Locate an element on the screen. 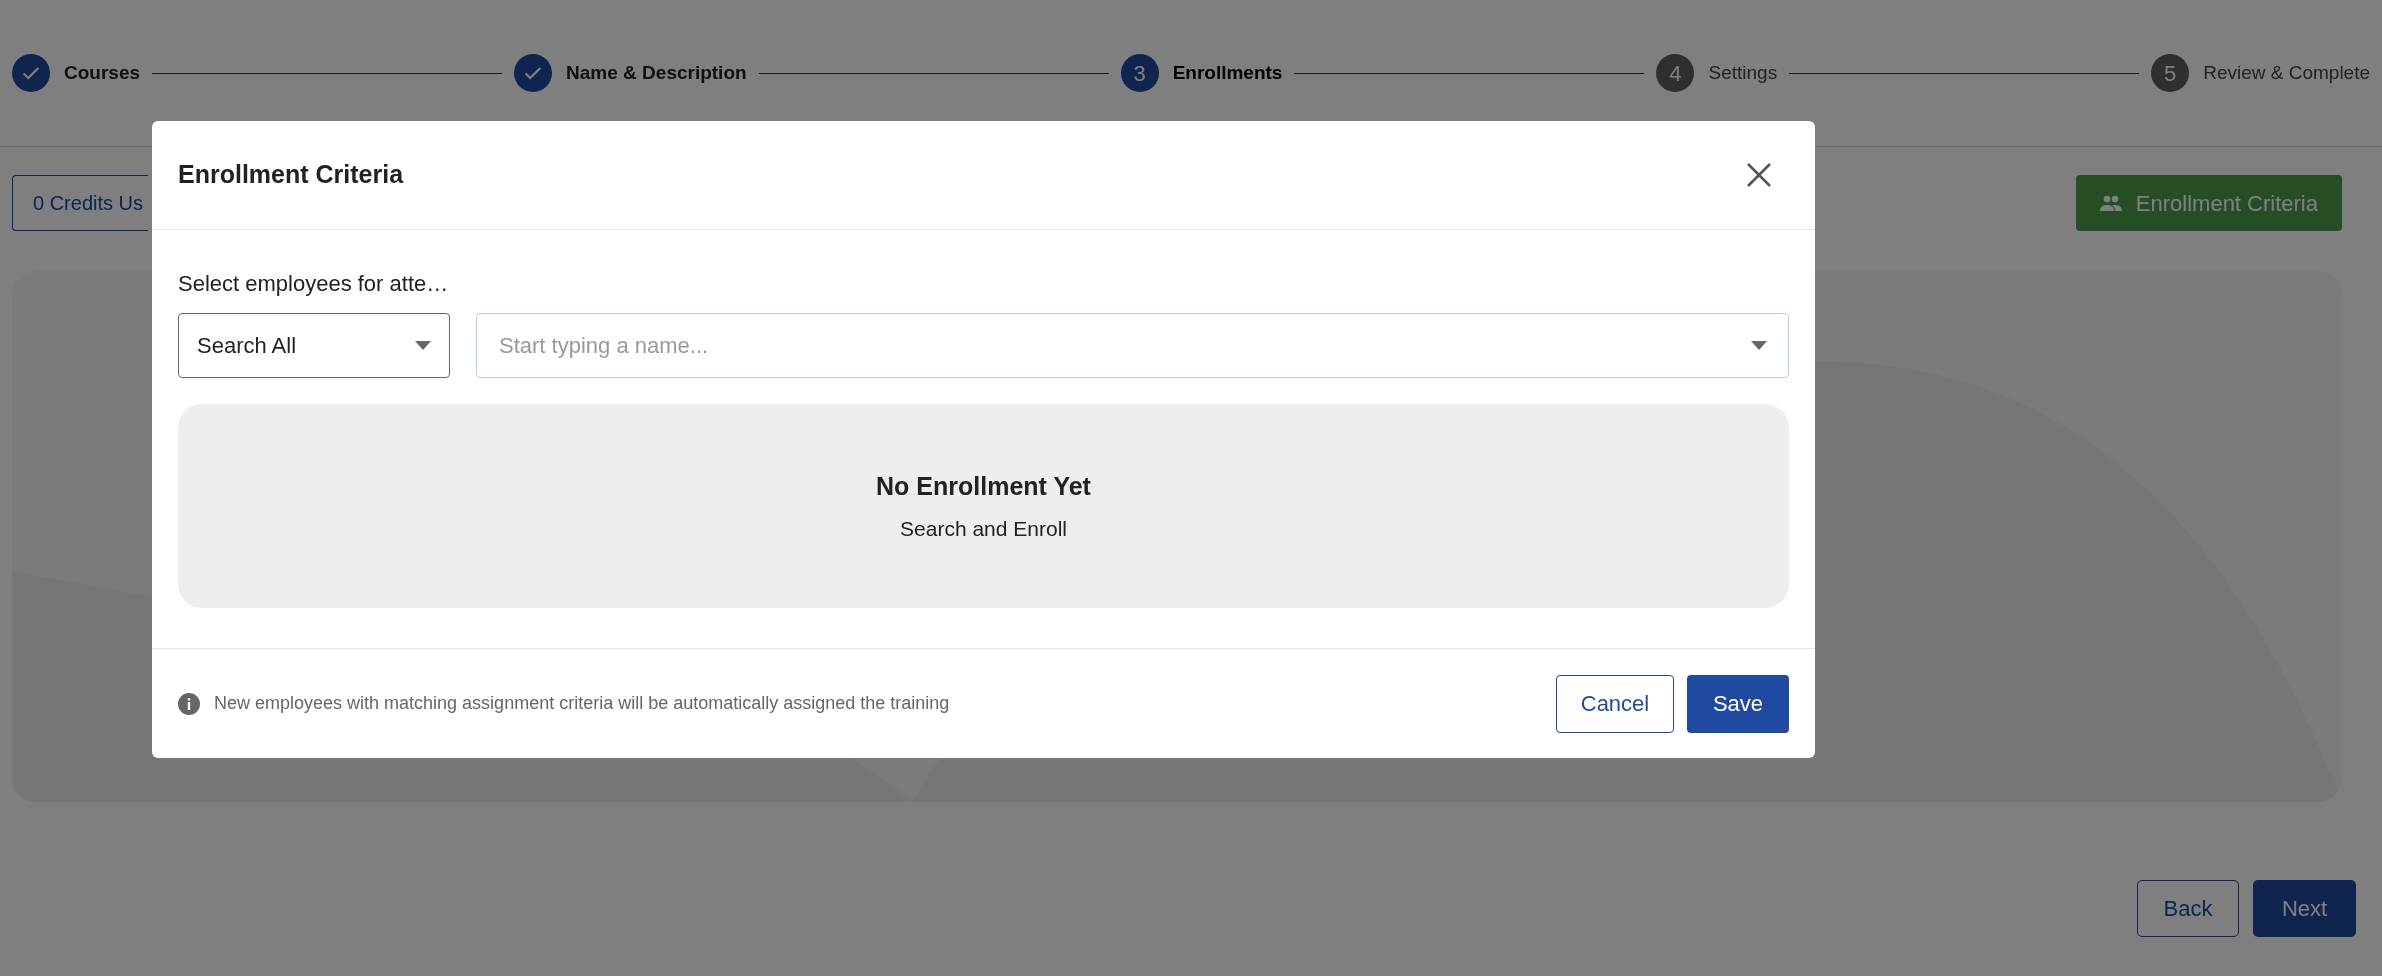 The width and height of the screenshot is (2382, 976). credits-button: 0 Credits Us is located at coordinates (80, 203).